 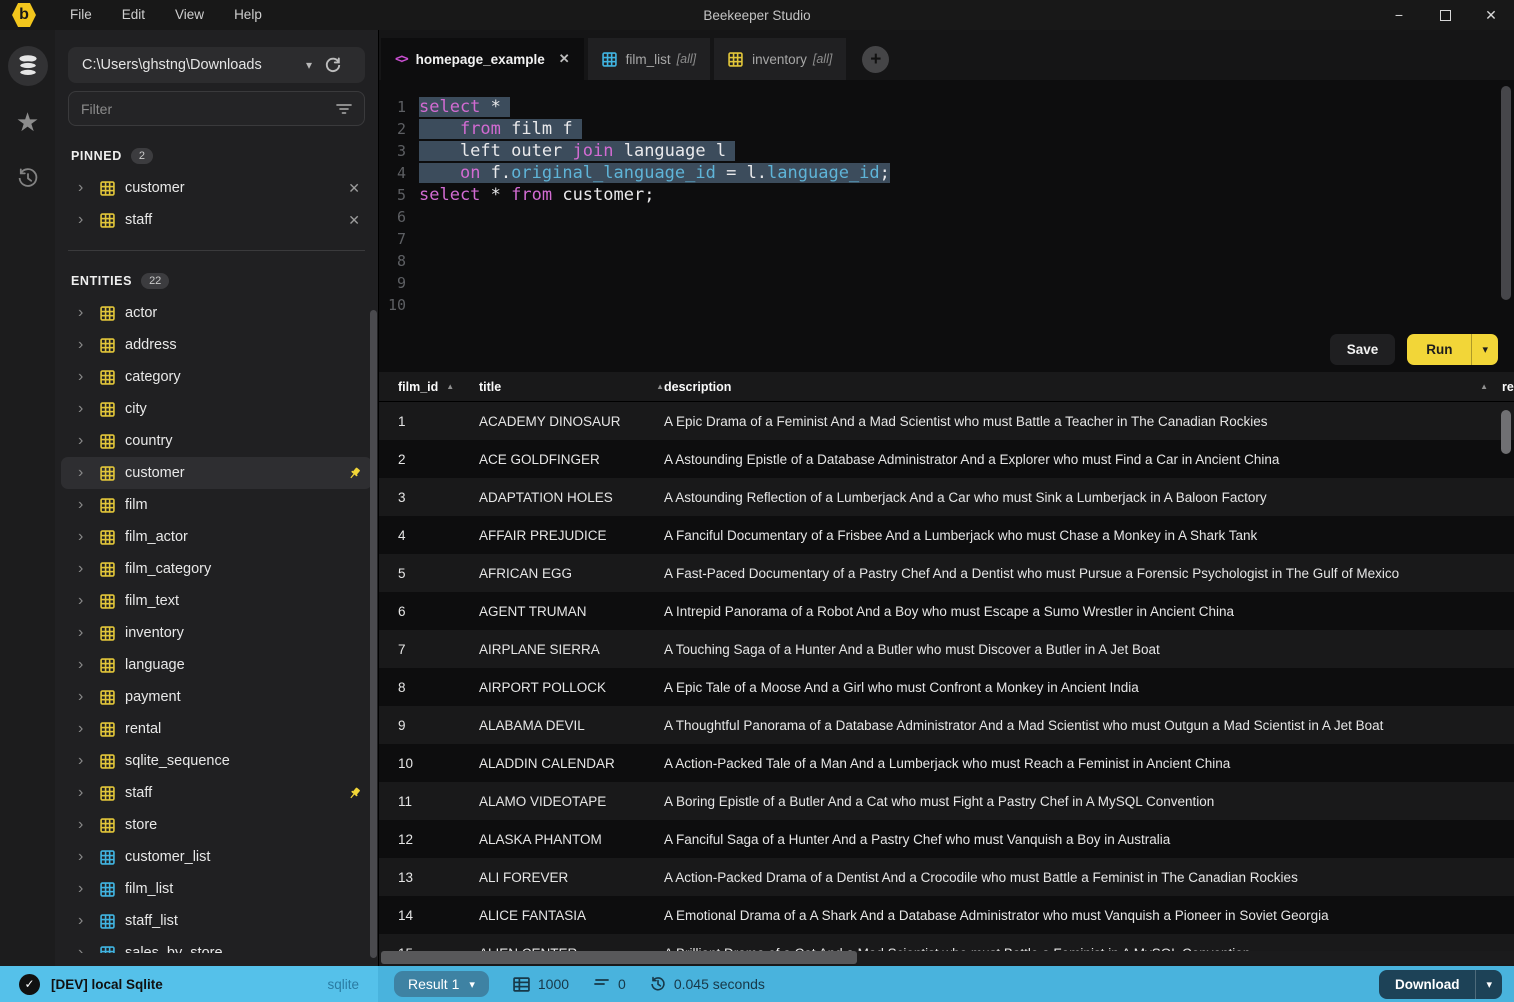 I want to click on cell-film-id: 1, so click(x=429, y=421).